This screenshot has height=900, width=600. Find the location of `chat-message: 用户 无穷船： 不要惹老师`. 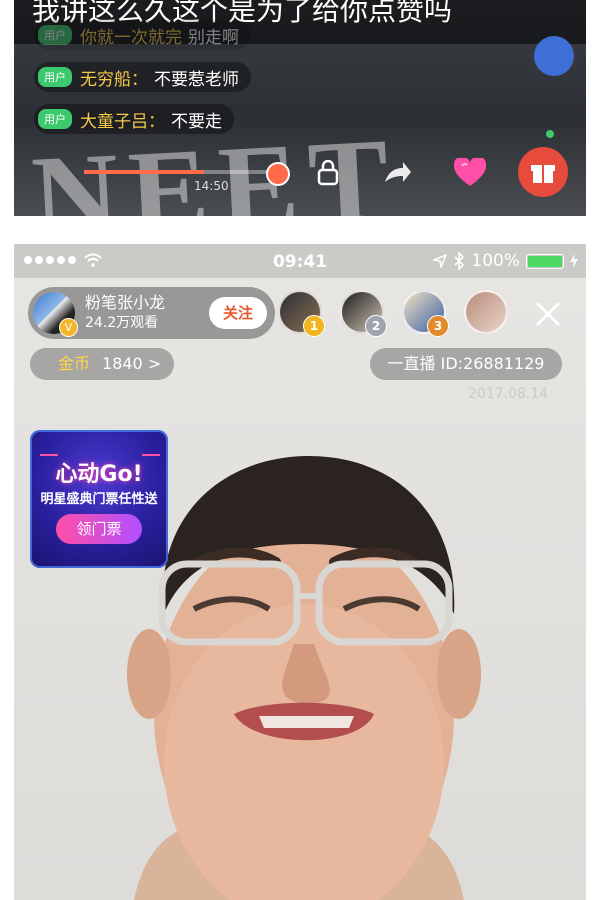

chat-message: 用户 无穷船： 不要惹老师 is located at coordinates (142, 77).